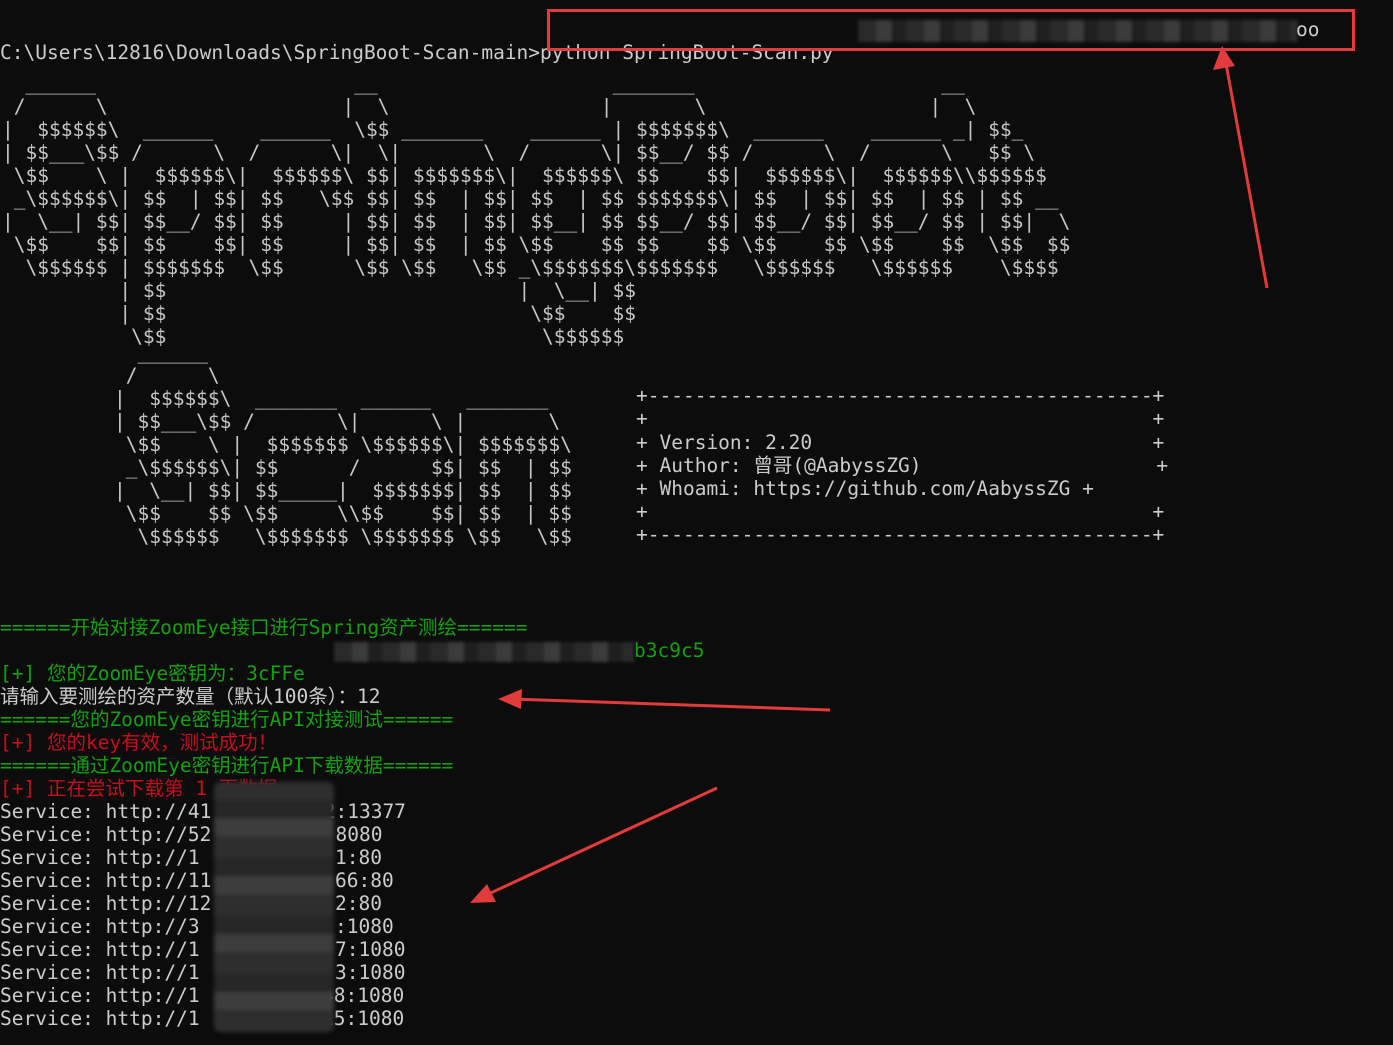 The height and width of the screenshot is (1045, 1393). I want to click on arrow-to-services, so click(599, 842).